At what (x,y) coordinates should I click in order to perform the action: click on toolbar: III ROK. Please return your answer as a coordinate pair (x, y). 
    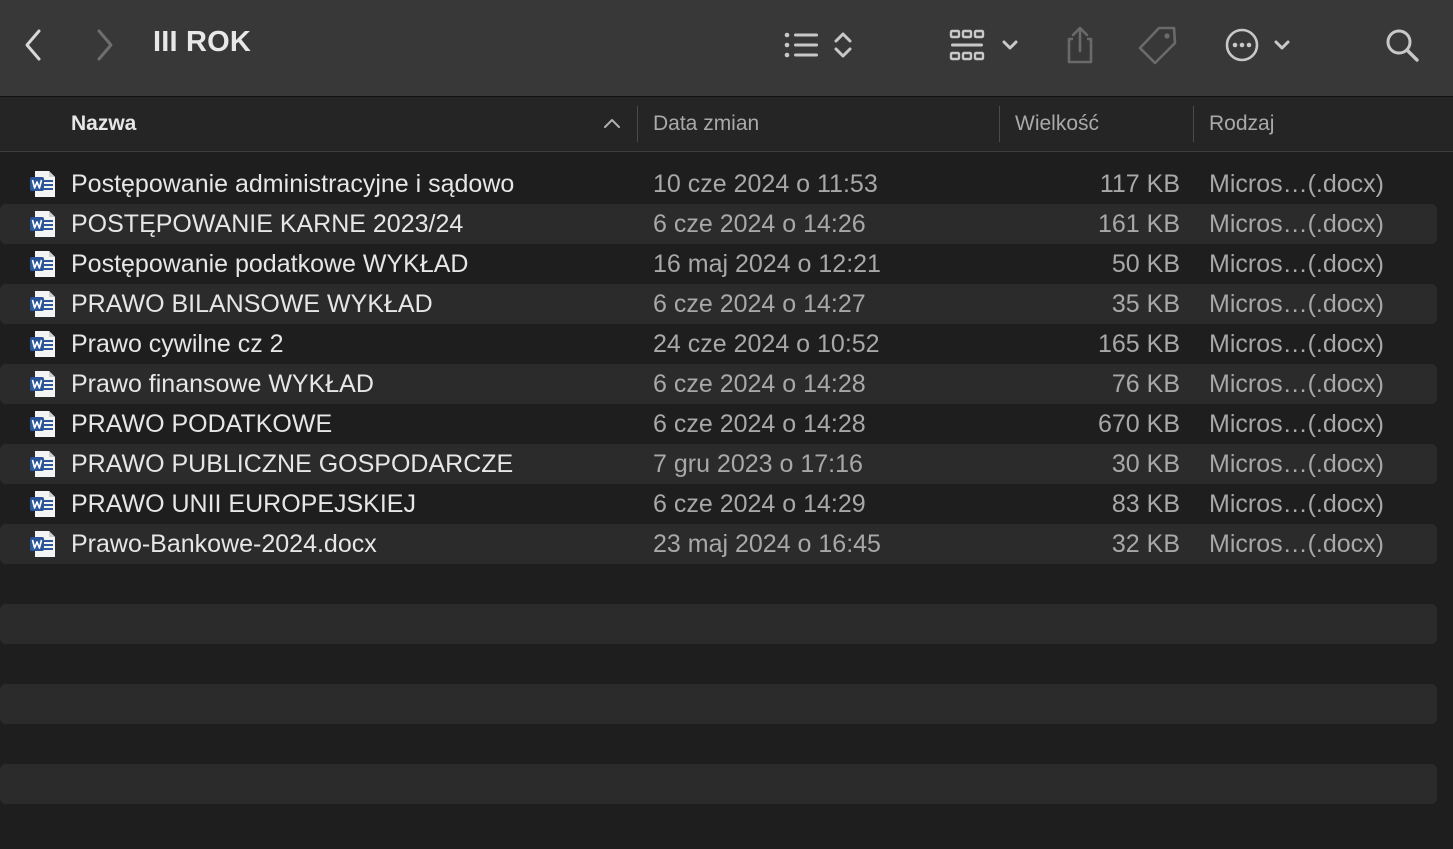
    Looking at the image, I should click on (726, 48).